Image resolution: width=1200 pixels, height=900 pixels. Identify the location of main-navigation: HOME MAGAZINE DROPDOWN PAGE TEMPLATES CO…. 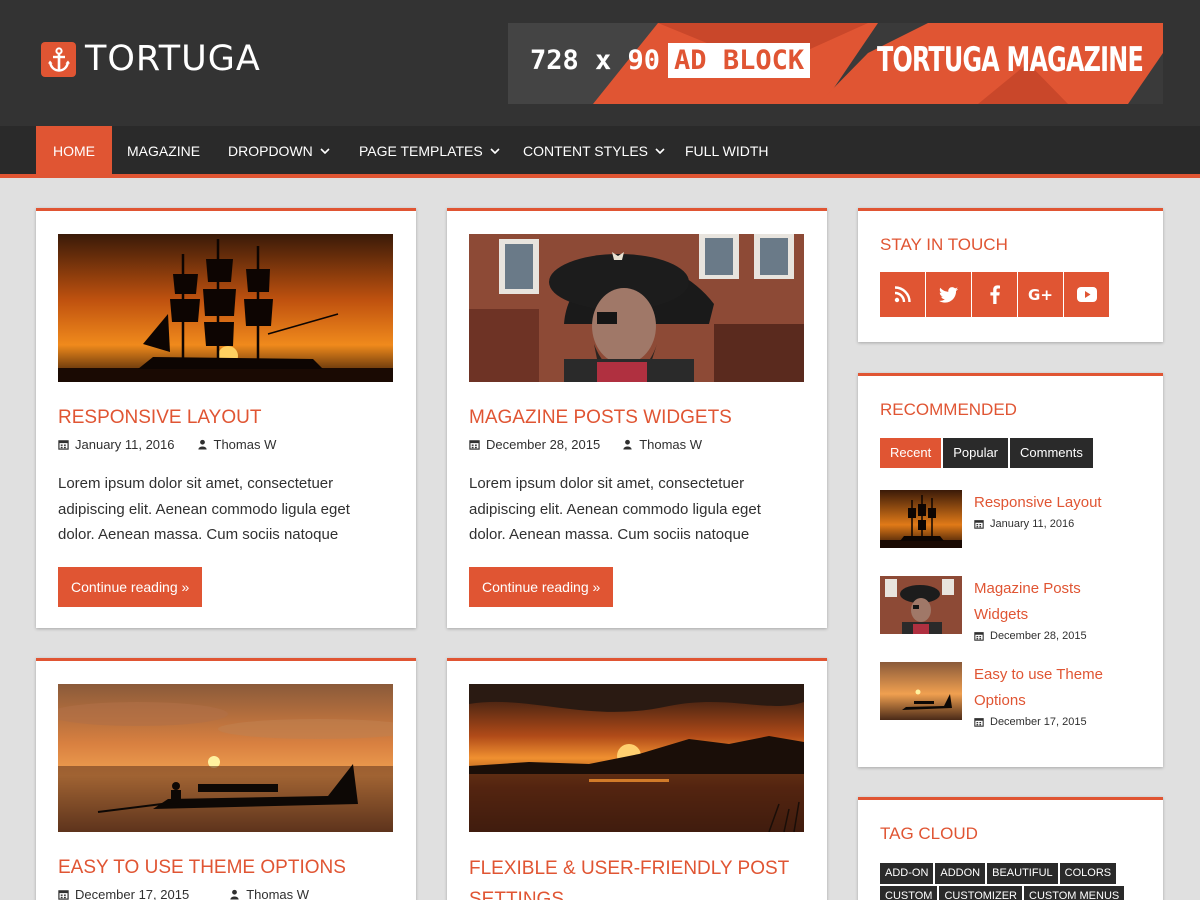
(600, 152).